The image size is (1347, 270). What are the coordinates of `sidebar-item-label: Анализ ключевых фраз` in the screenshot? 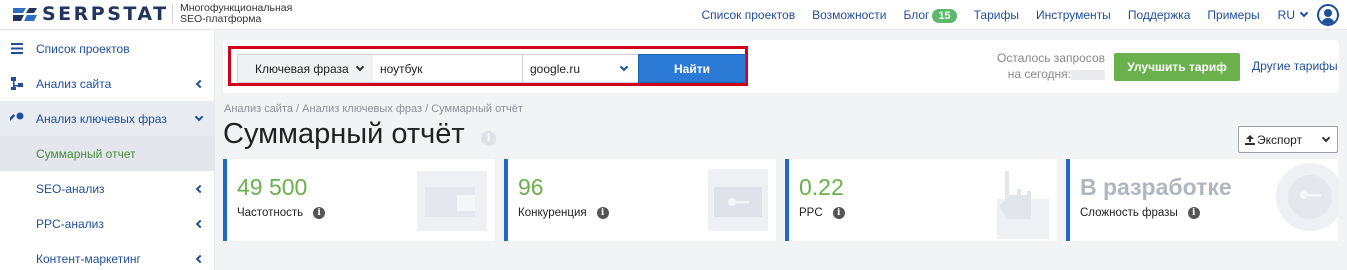 It's located at (101, 118).